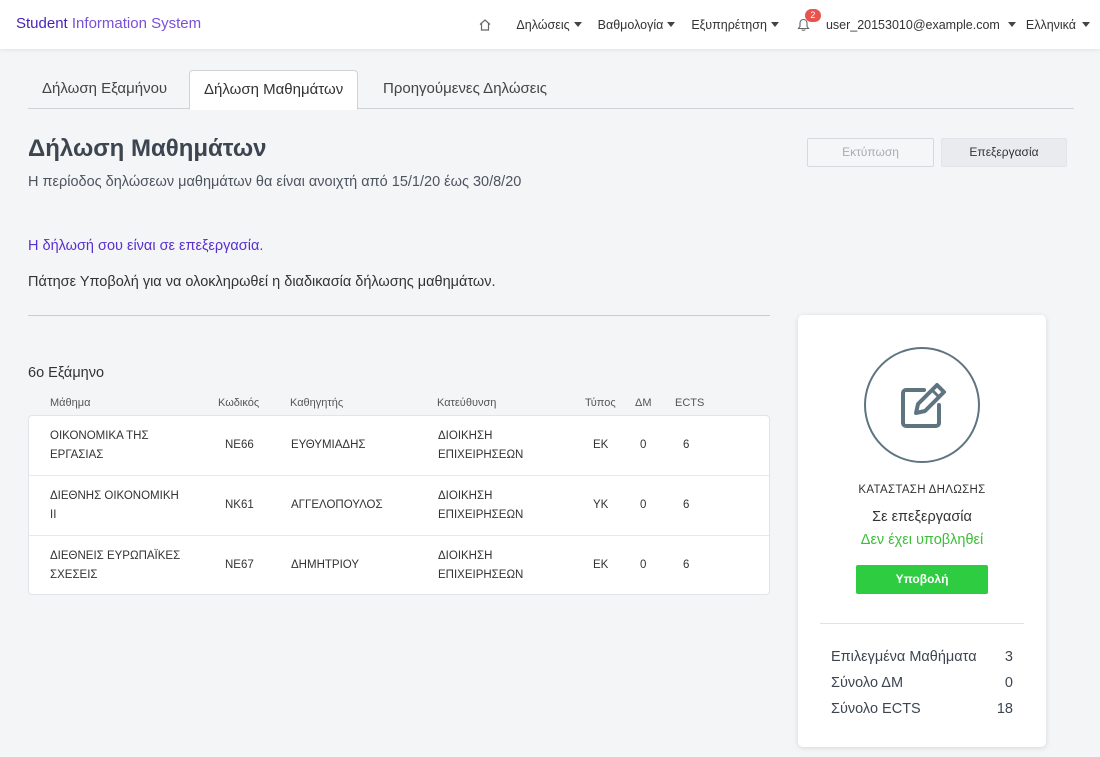 Image resolution: width=1100 pixels, height=757 pixels. What do you see at coordinates (1004, 152) in the screenshot?
I see `edit-button: Επεξεργασία` at bounding box center [1004, 152].